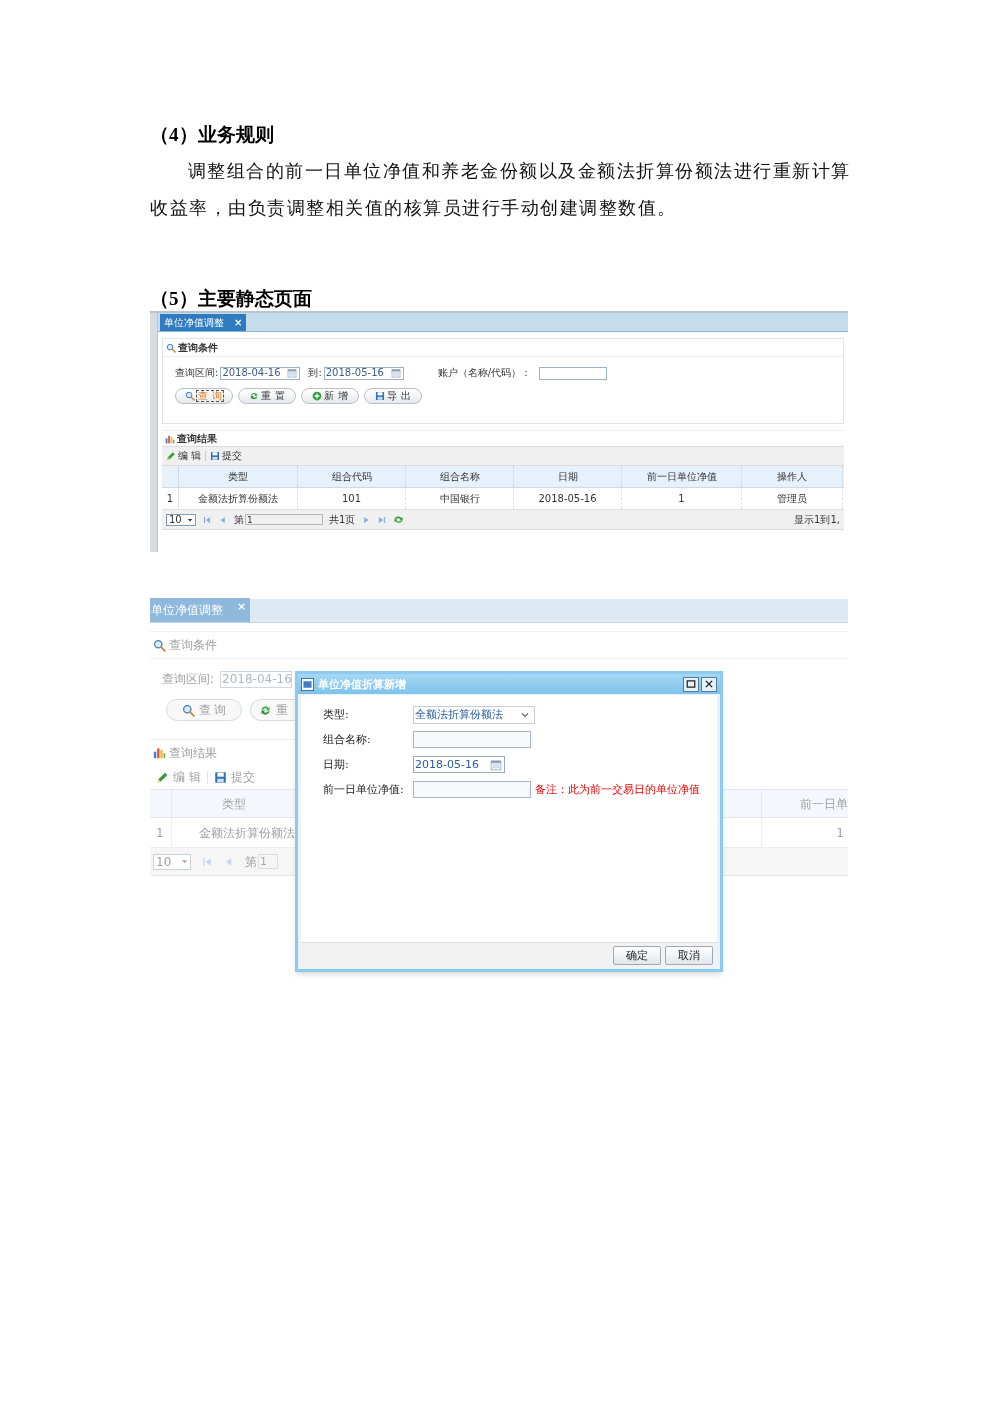 This screenshot has height=1415, width=1000. I want to click on column-header: 前一日单位净值, so click(682, 476).